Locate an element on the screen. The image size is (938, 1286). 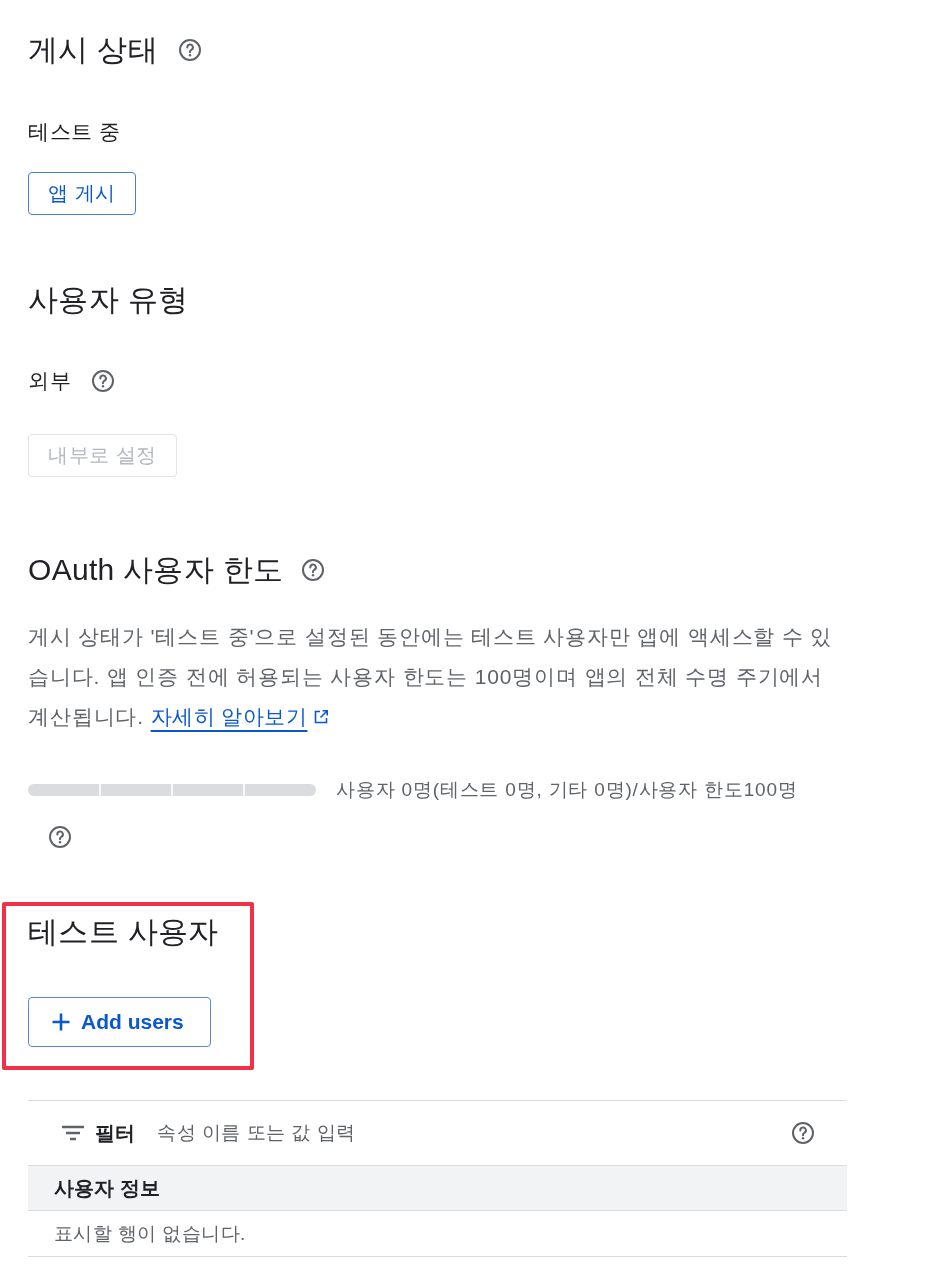
status-text: 테스트 중 is located at coordinates (74, 132).